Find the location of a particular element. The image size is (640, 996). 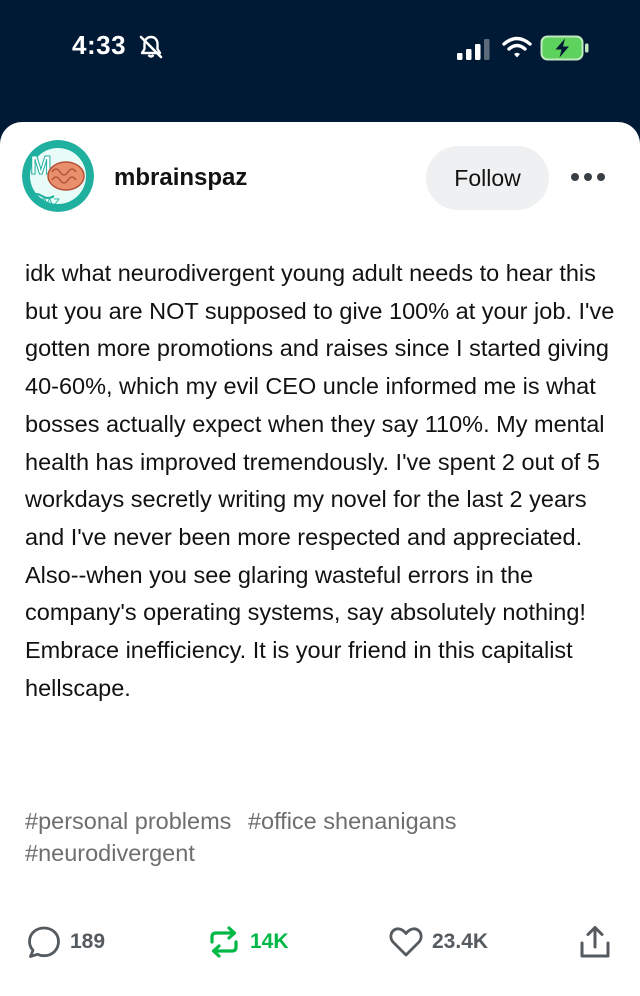

share-icon is located at coordinates (595, 942).